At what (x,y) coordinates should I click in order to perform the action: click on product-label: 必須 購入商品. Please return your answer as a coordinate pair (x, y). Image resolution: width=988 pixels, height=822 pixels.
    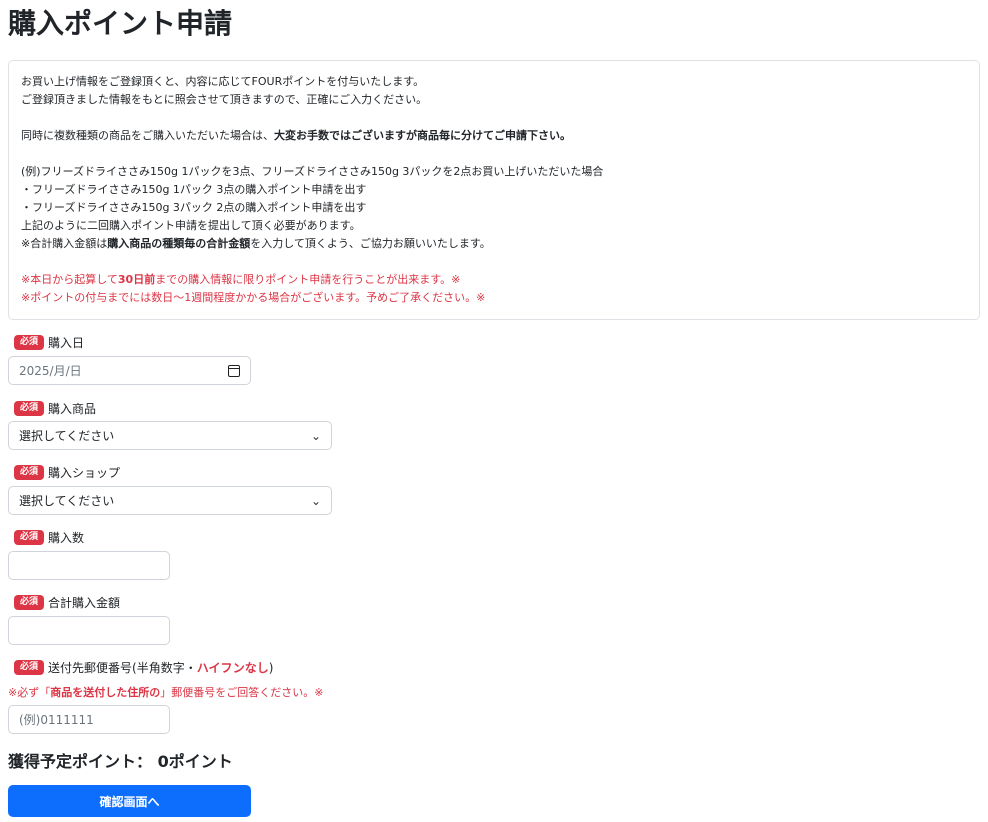
    Looking at the image, I should click on (55, 408).